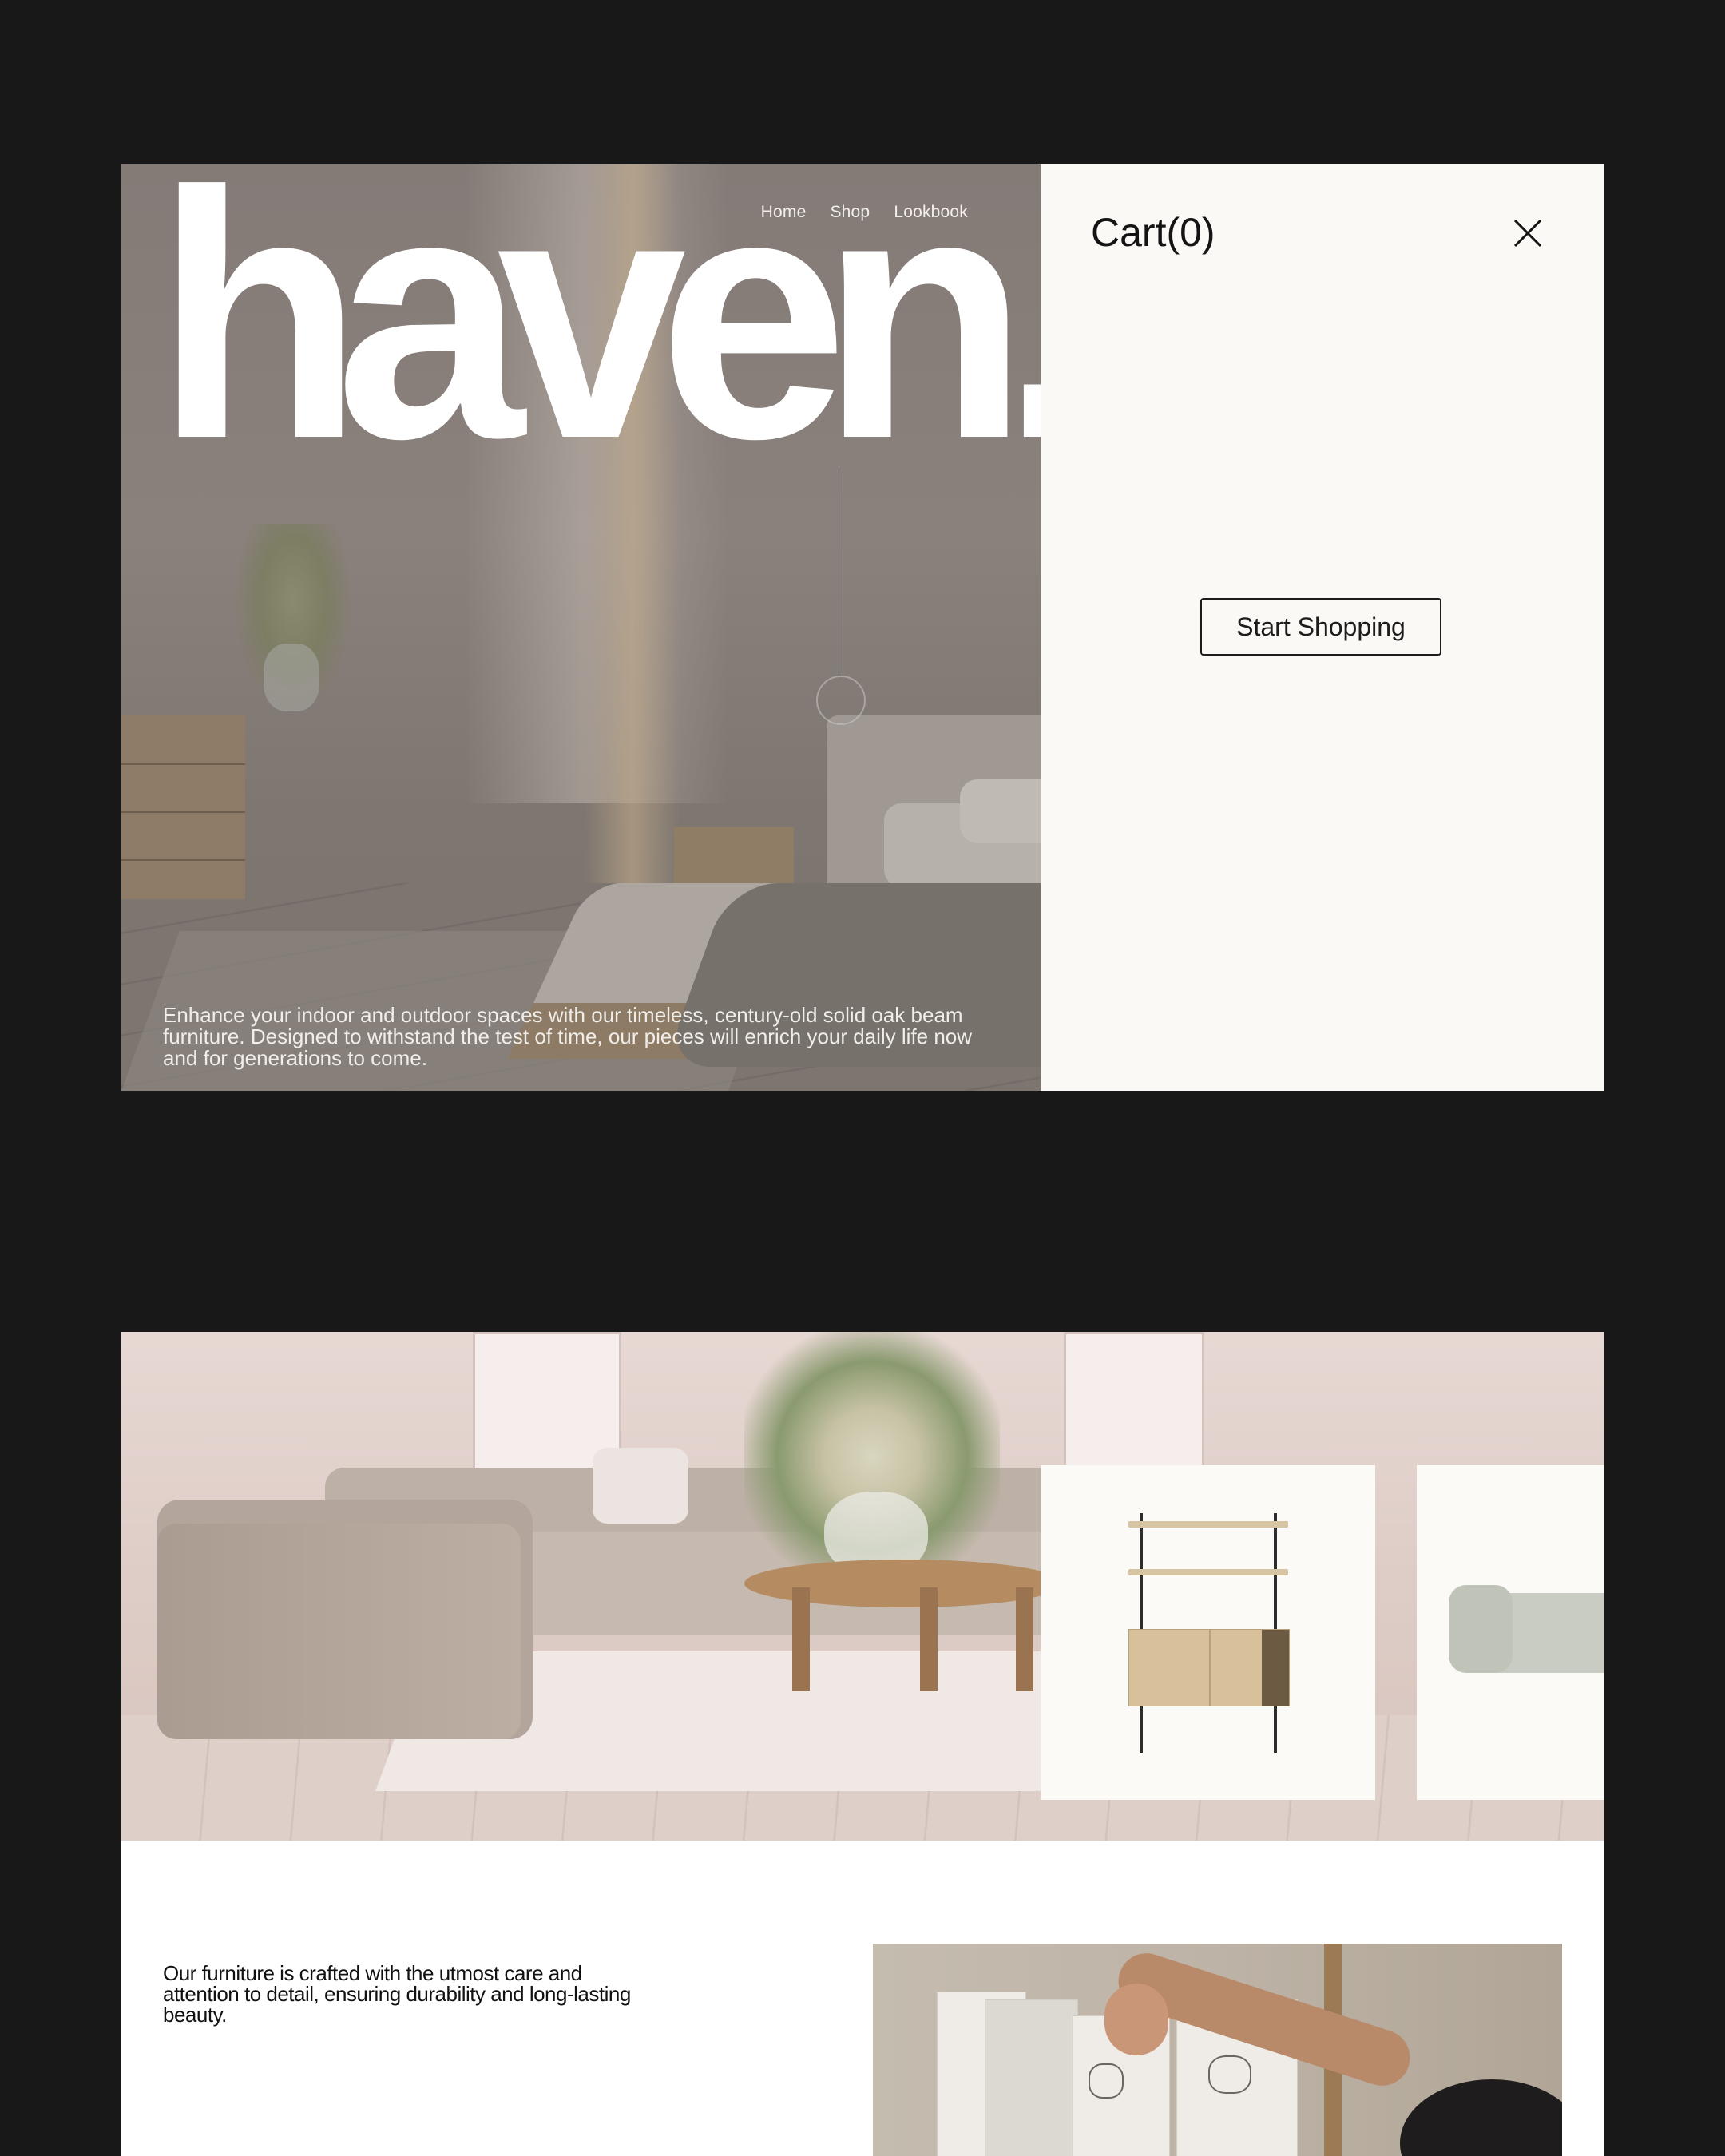 This screenshot has width=1725, height=2156. What do you see at coordinates (1511, 1632) in the screenshot?
I see `product-card-armchair` at bounding box center [1511, 1632].